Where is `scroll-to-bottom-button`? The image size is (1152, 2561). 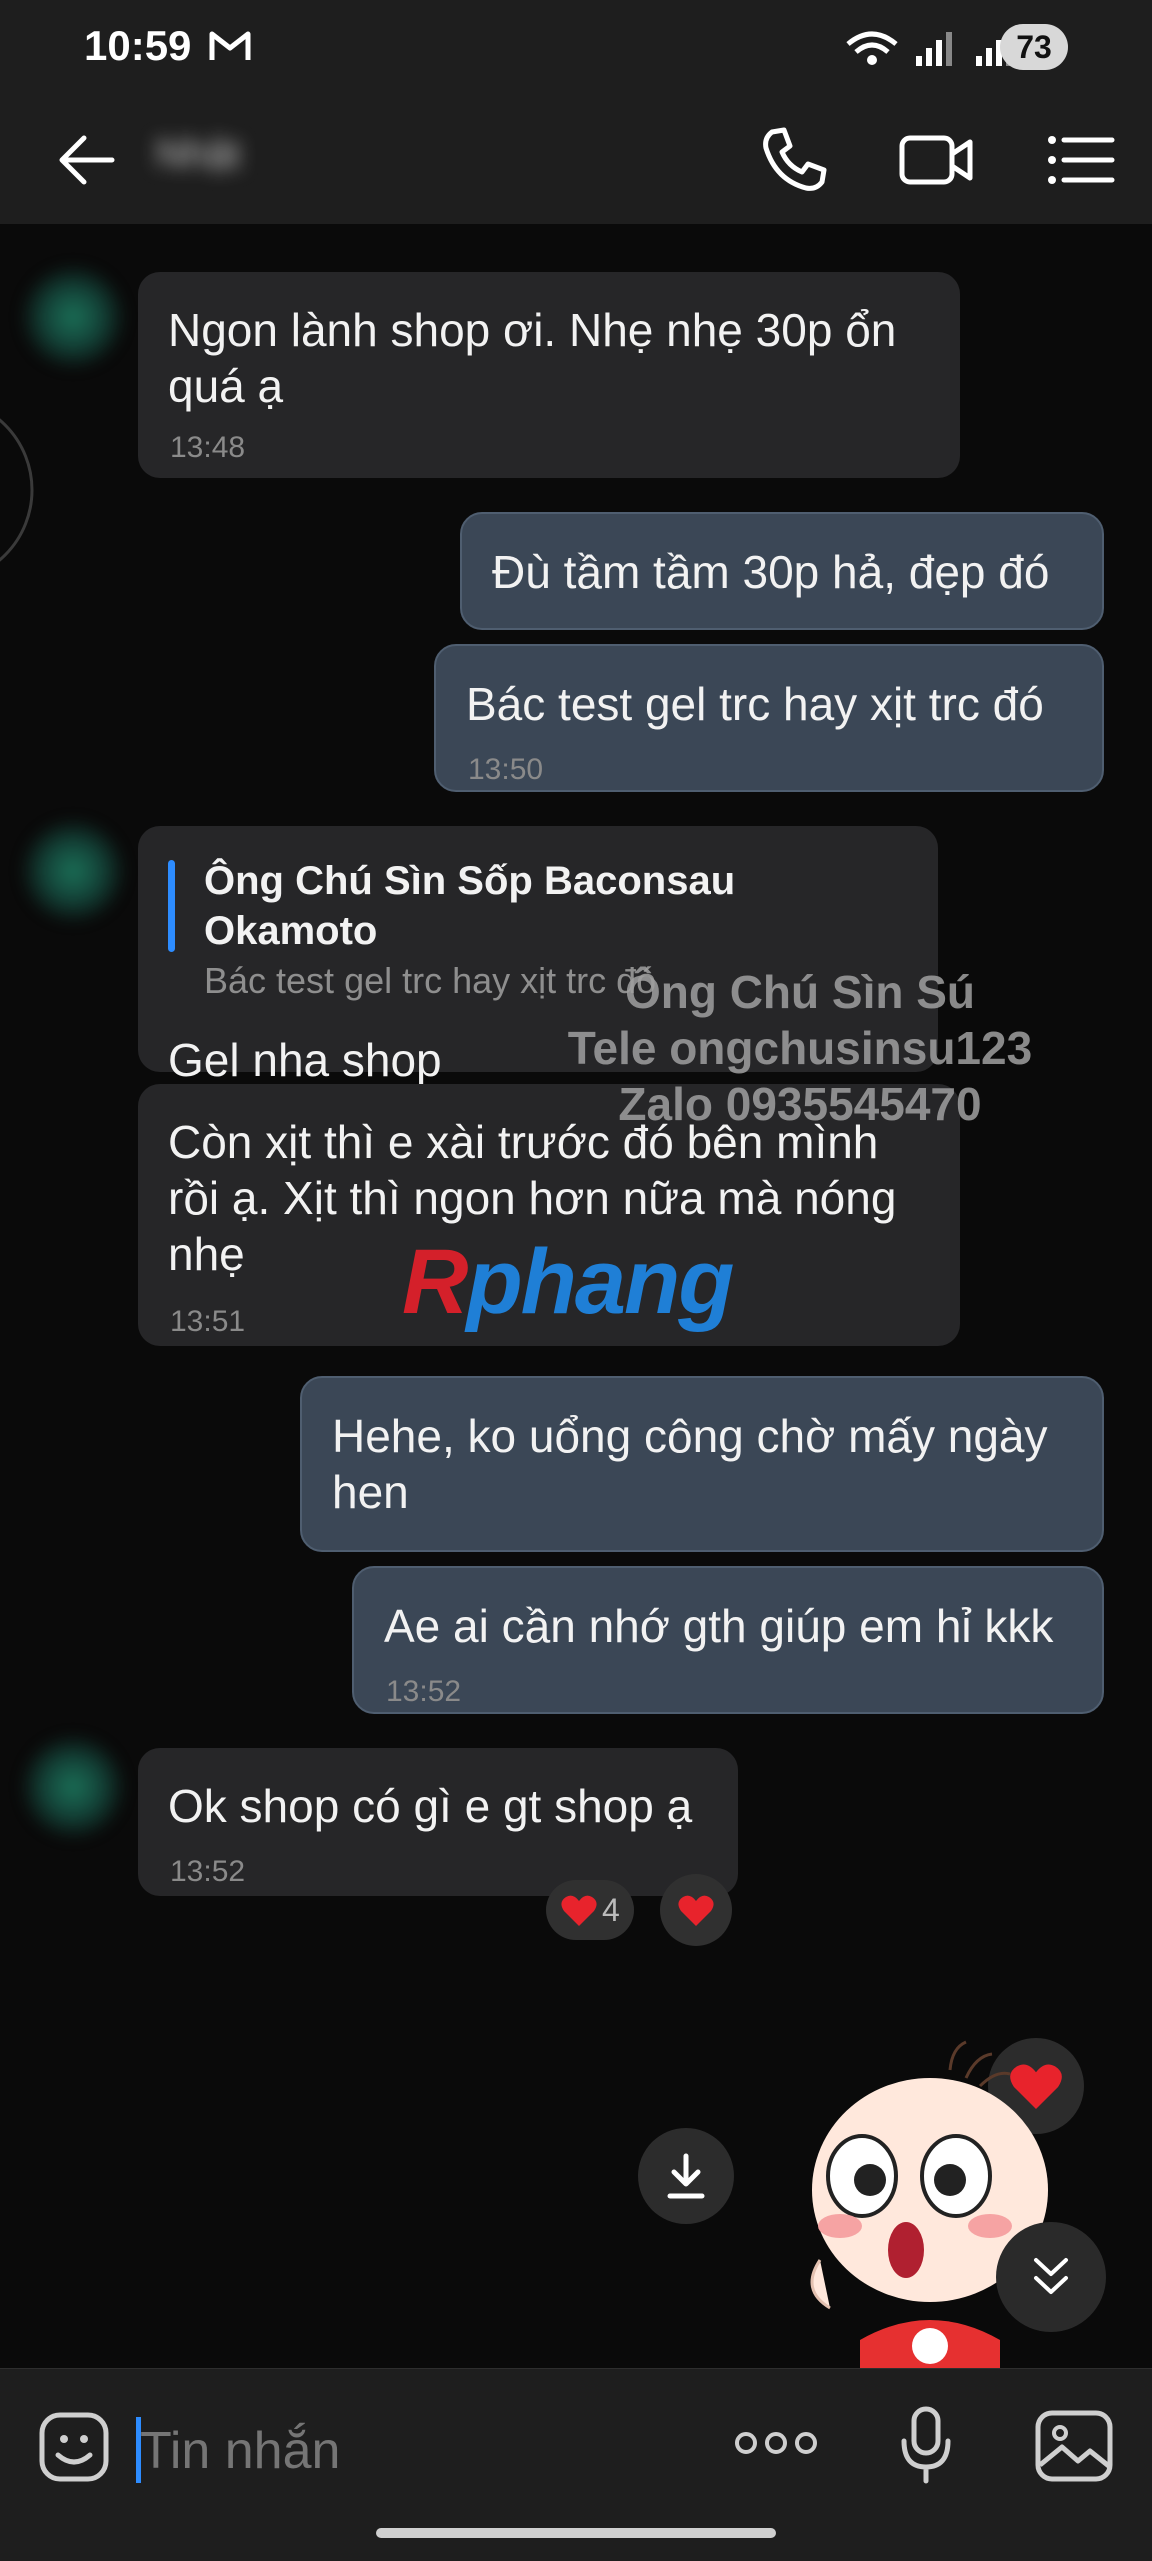
scroll-to-bottom-button is located at coordinates (1051, 2277).